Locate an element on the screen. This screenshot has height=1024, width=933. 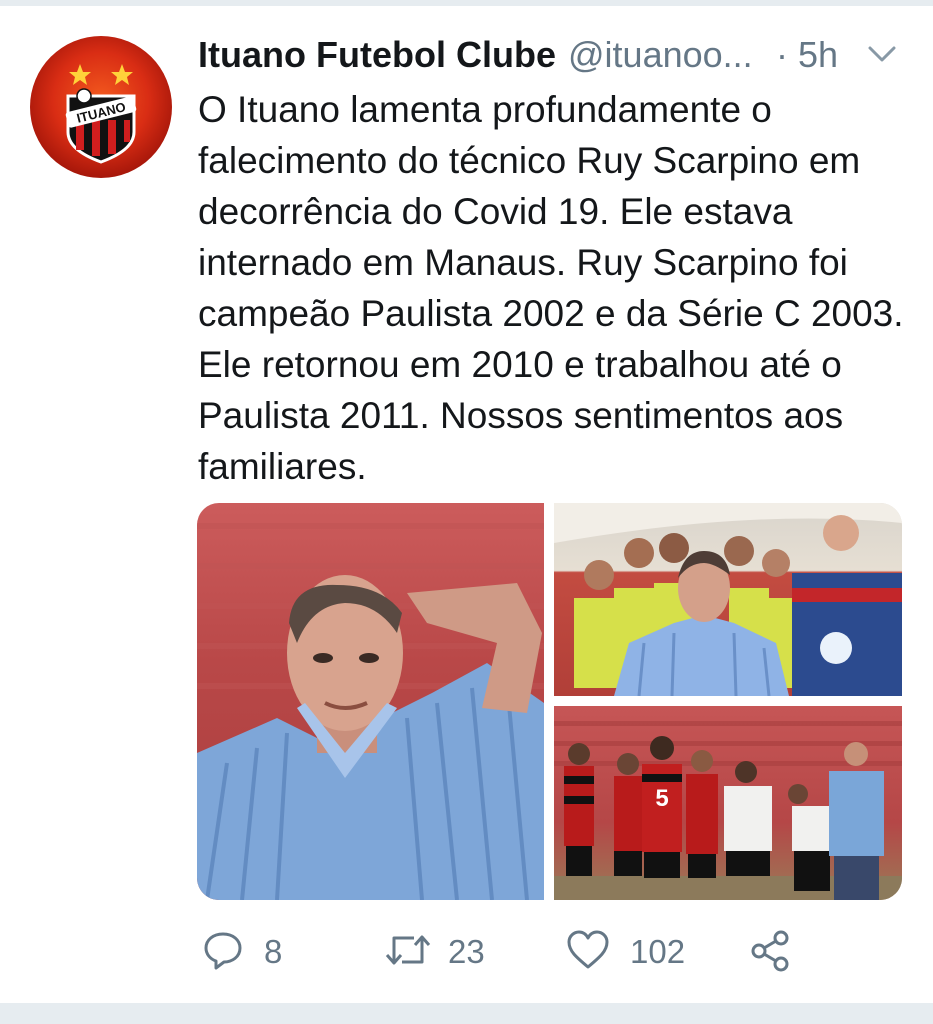
author-name: Ituano Futebol Clube is located at coordinates (377, 55).